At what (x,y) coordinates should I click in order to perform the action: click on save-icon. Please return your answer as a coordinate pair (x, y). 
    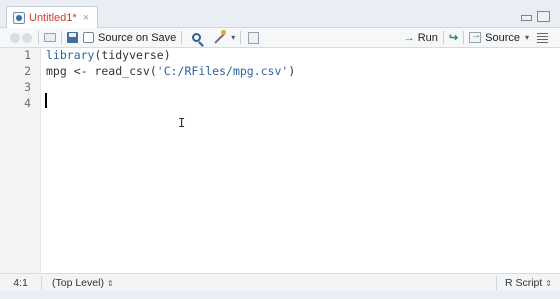
    Looking at the image, I should click on (72, 37).